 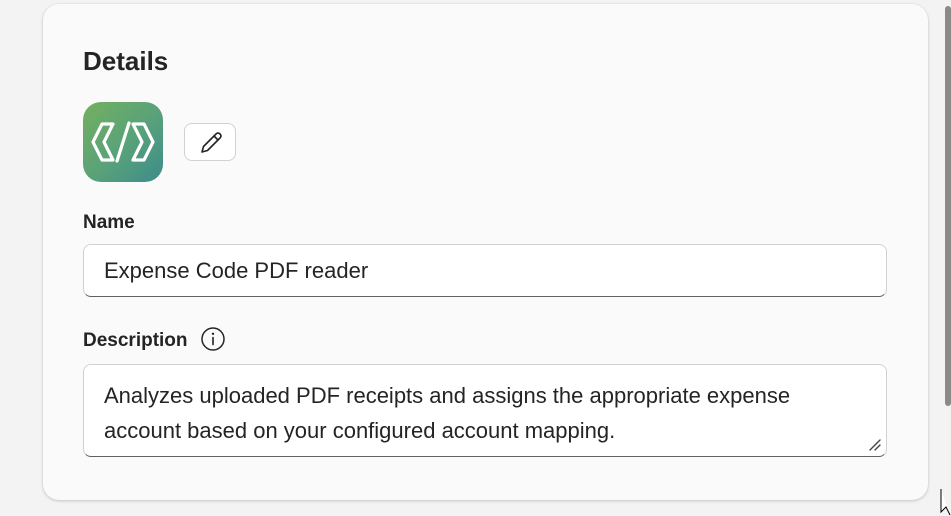 What do you see at coordinates (485, 270) in the screenshot?
I see `name-input` at bounding box center [485, 270].